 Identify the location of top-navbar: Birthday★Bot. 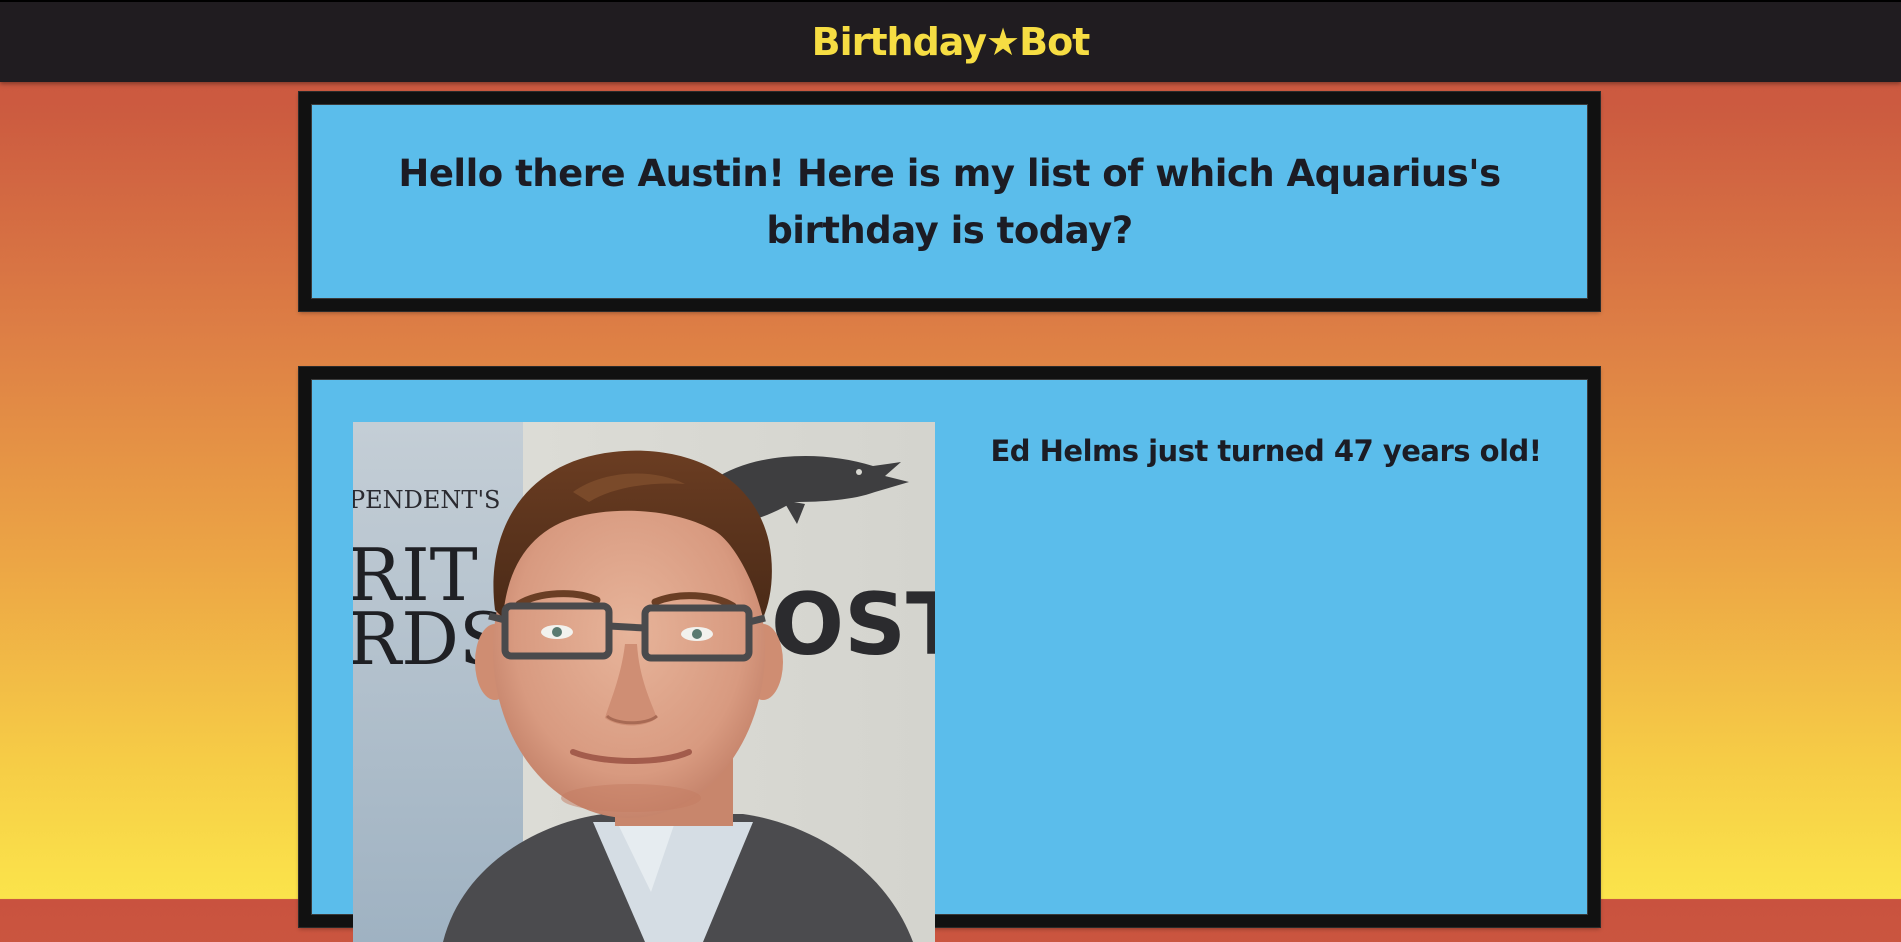
(950, 41).